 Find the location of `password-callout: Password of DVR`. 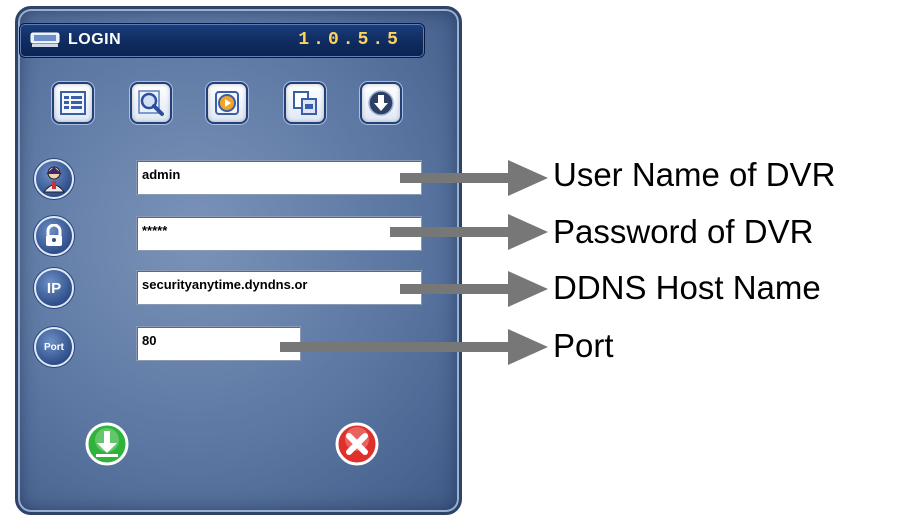

password-callout: Password of DVR is located at coordinates (683, 231).